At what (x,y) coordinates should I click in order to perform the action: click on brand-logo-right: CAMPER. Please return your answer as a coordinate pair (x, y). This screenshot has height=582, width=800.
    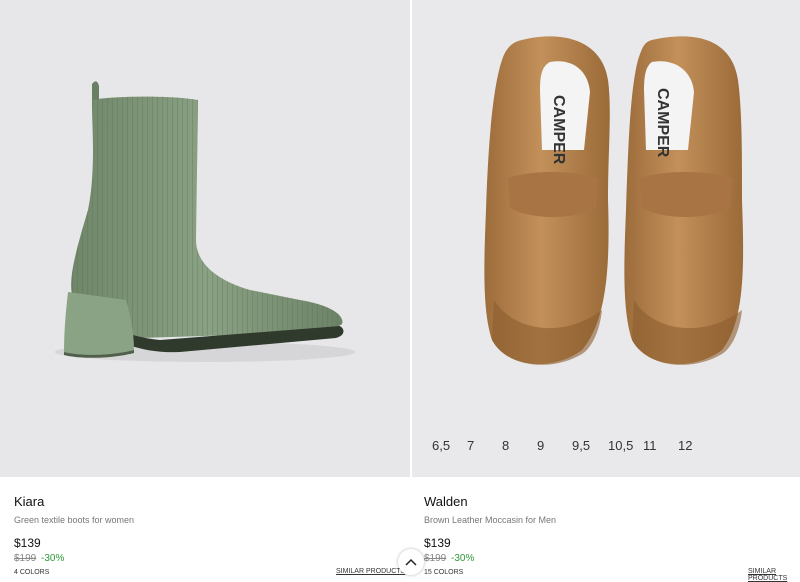
    Looking at the image, I should click on (662, 123).